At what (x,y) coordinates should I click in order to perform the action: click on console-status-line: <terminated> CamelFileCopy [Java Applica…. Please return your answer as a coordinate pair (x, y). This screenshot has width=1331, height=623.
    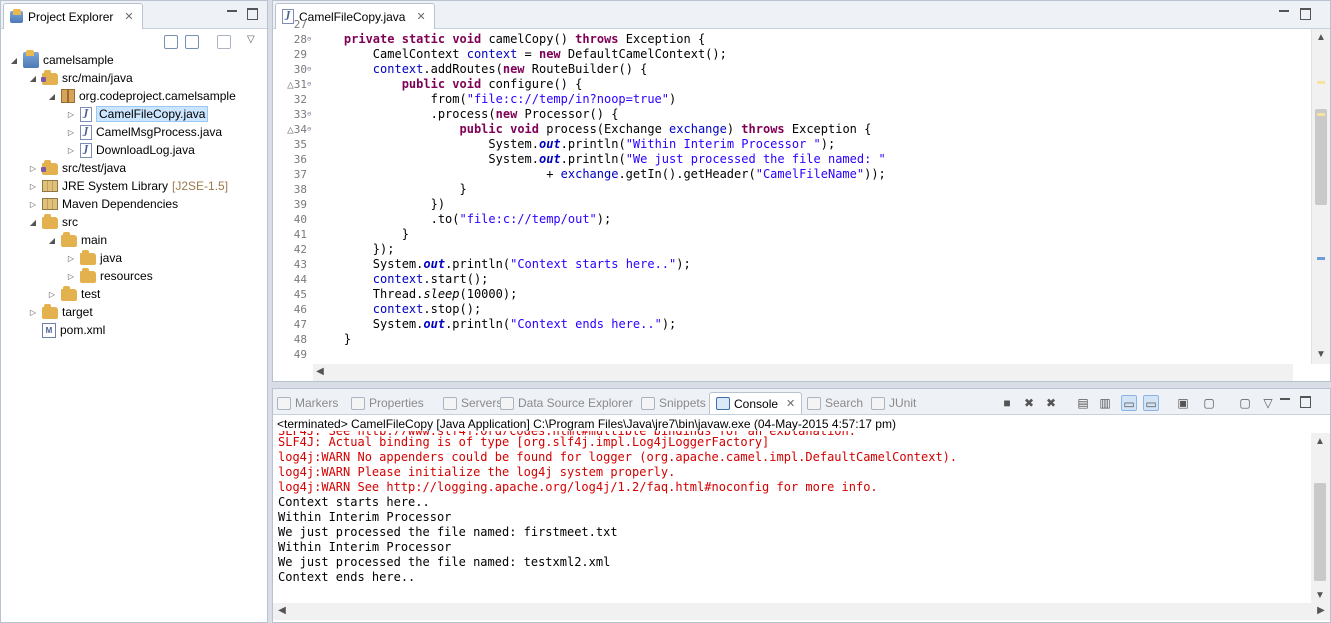
    Looking at the image, I should click on (586, 424).